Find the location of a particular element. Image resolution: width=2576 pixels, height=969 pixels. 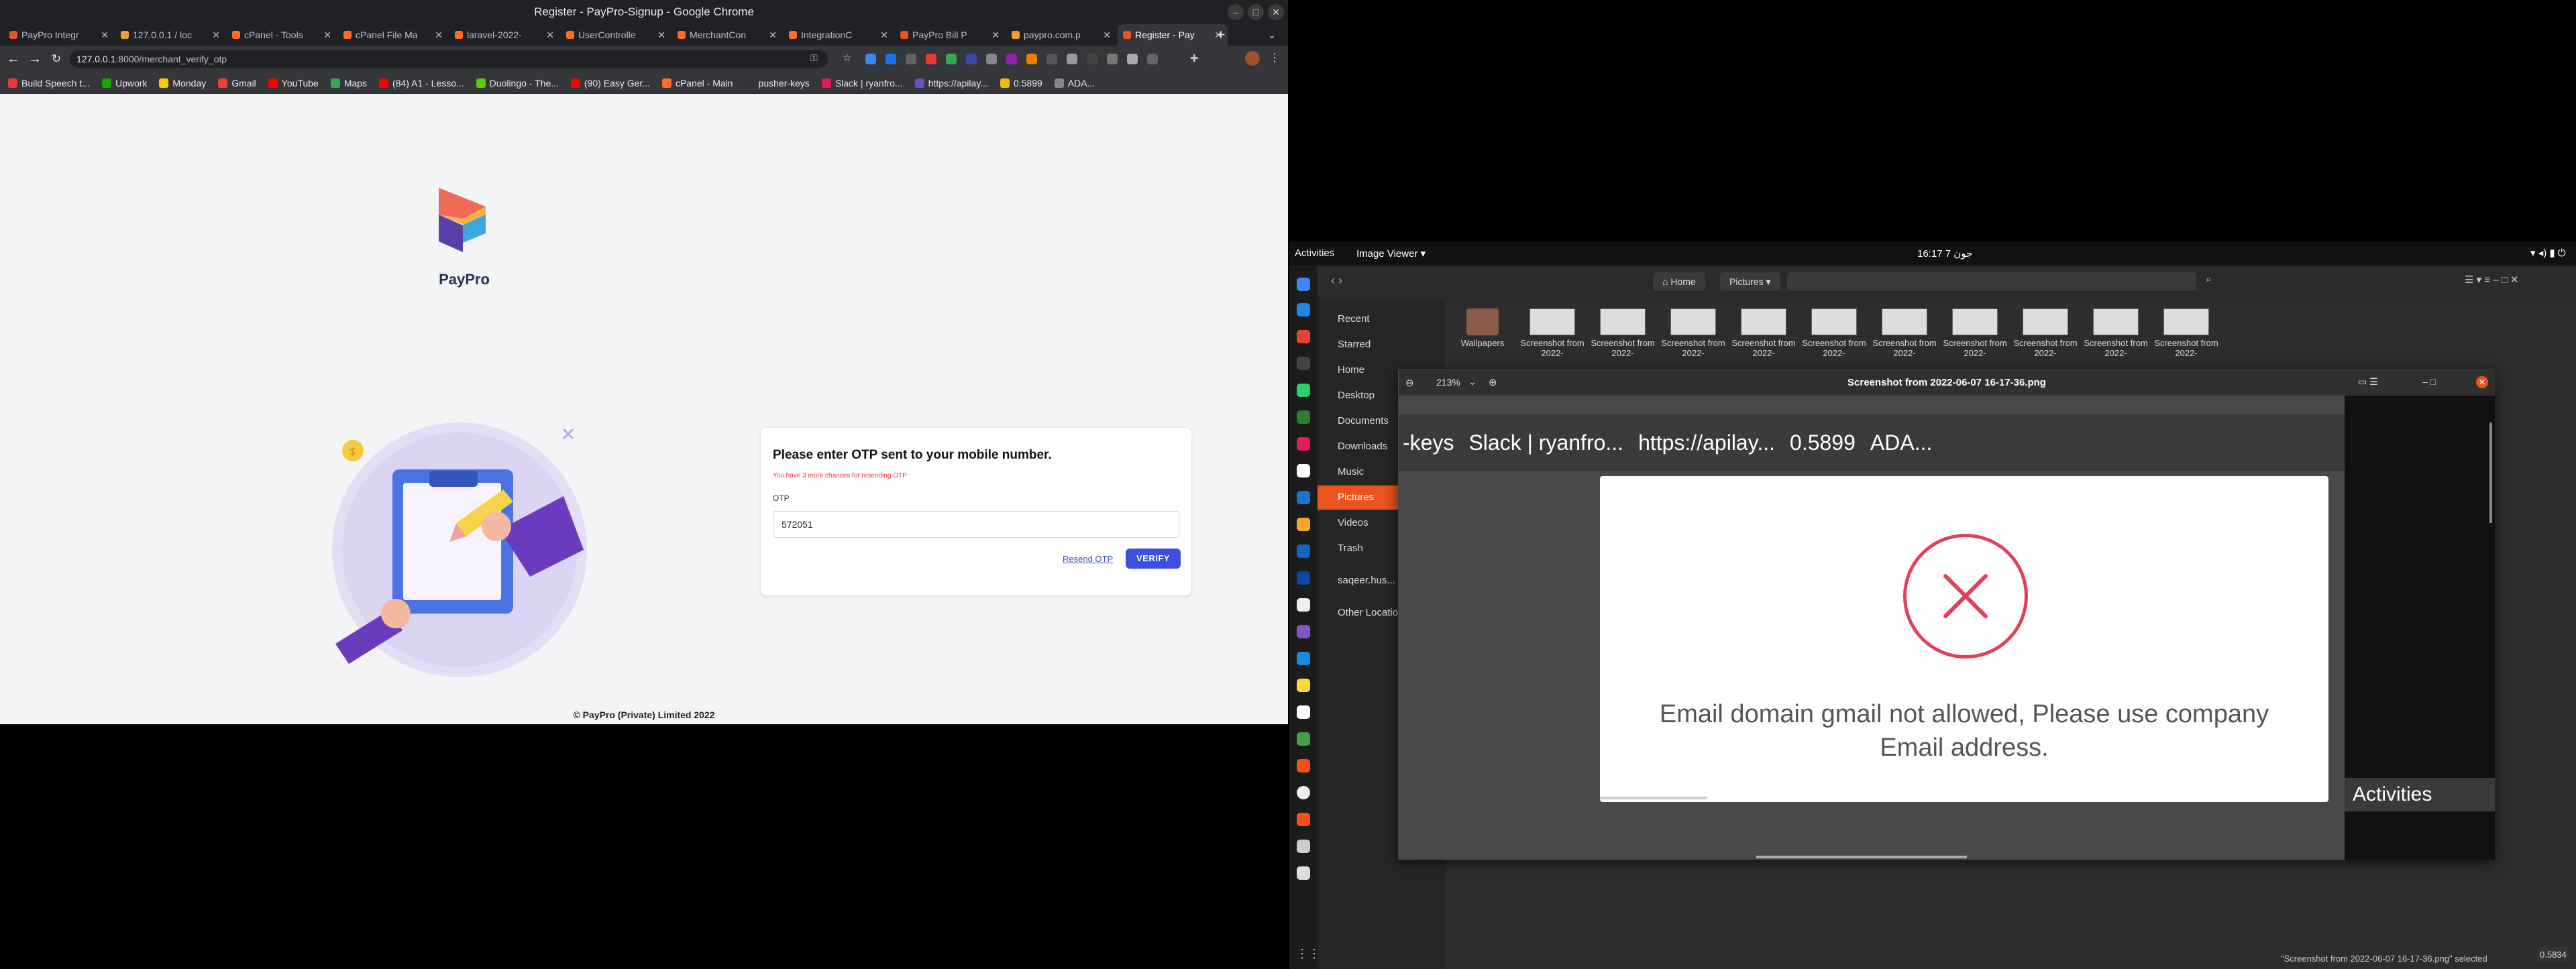

tab-3: cPanel File Ma ✕ is located at coordinates (393, 35).